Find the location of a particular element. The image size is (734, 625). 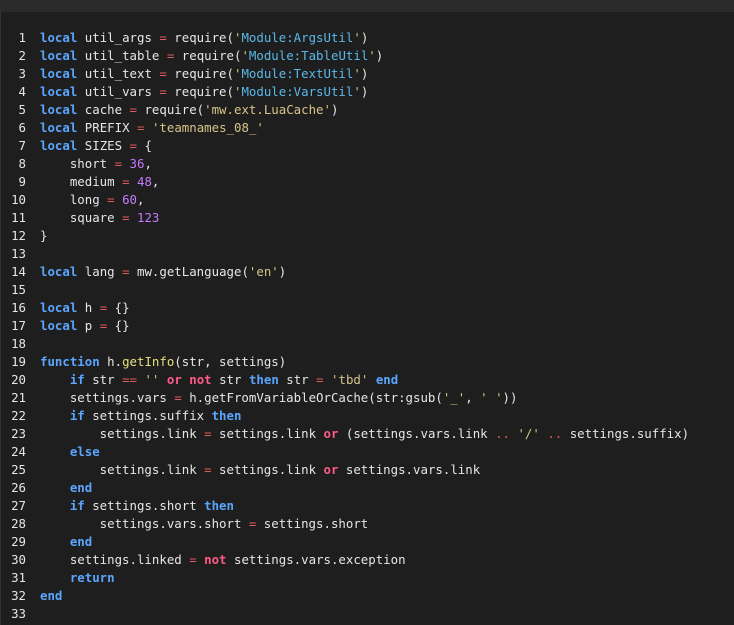

code-line: 24 else is located at coordinates (367, 452).